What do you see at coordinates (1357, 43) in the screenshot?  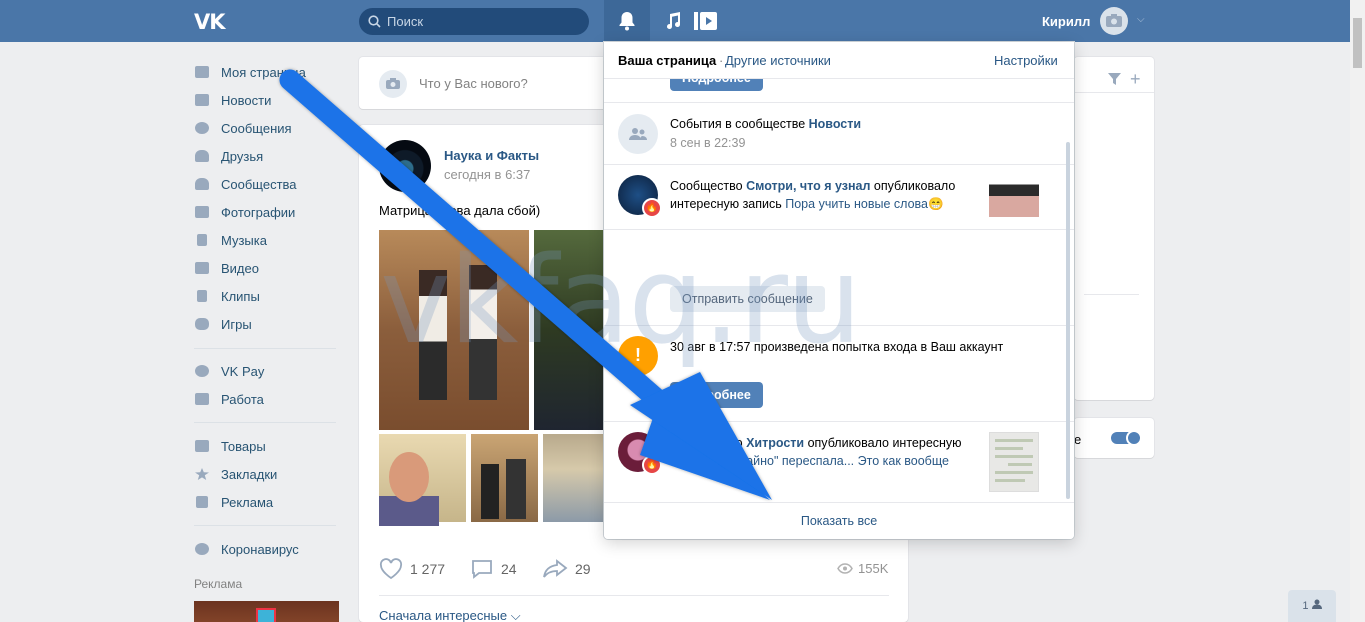 I see `scrollbar-thumb` at bounding box center [1357, 43].